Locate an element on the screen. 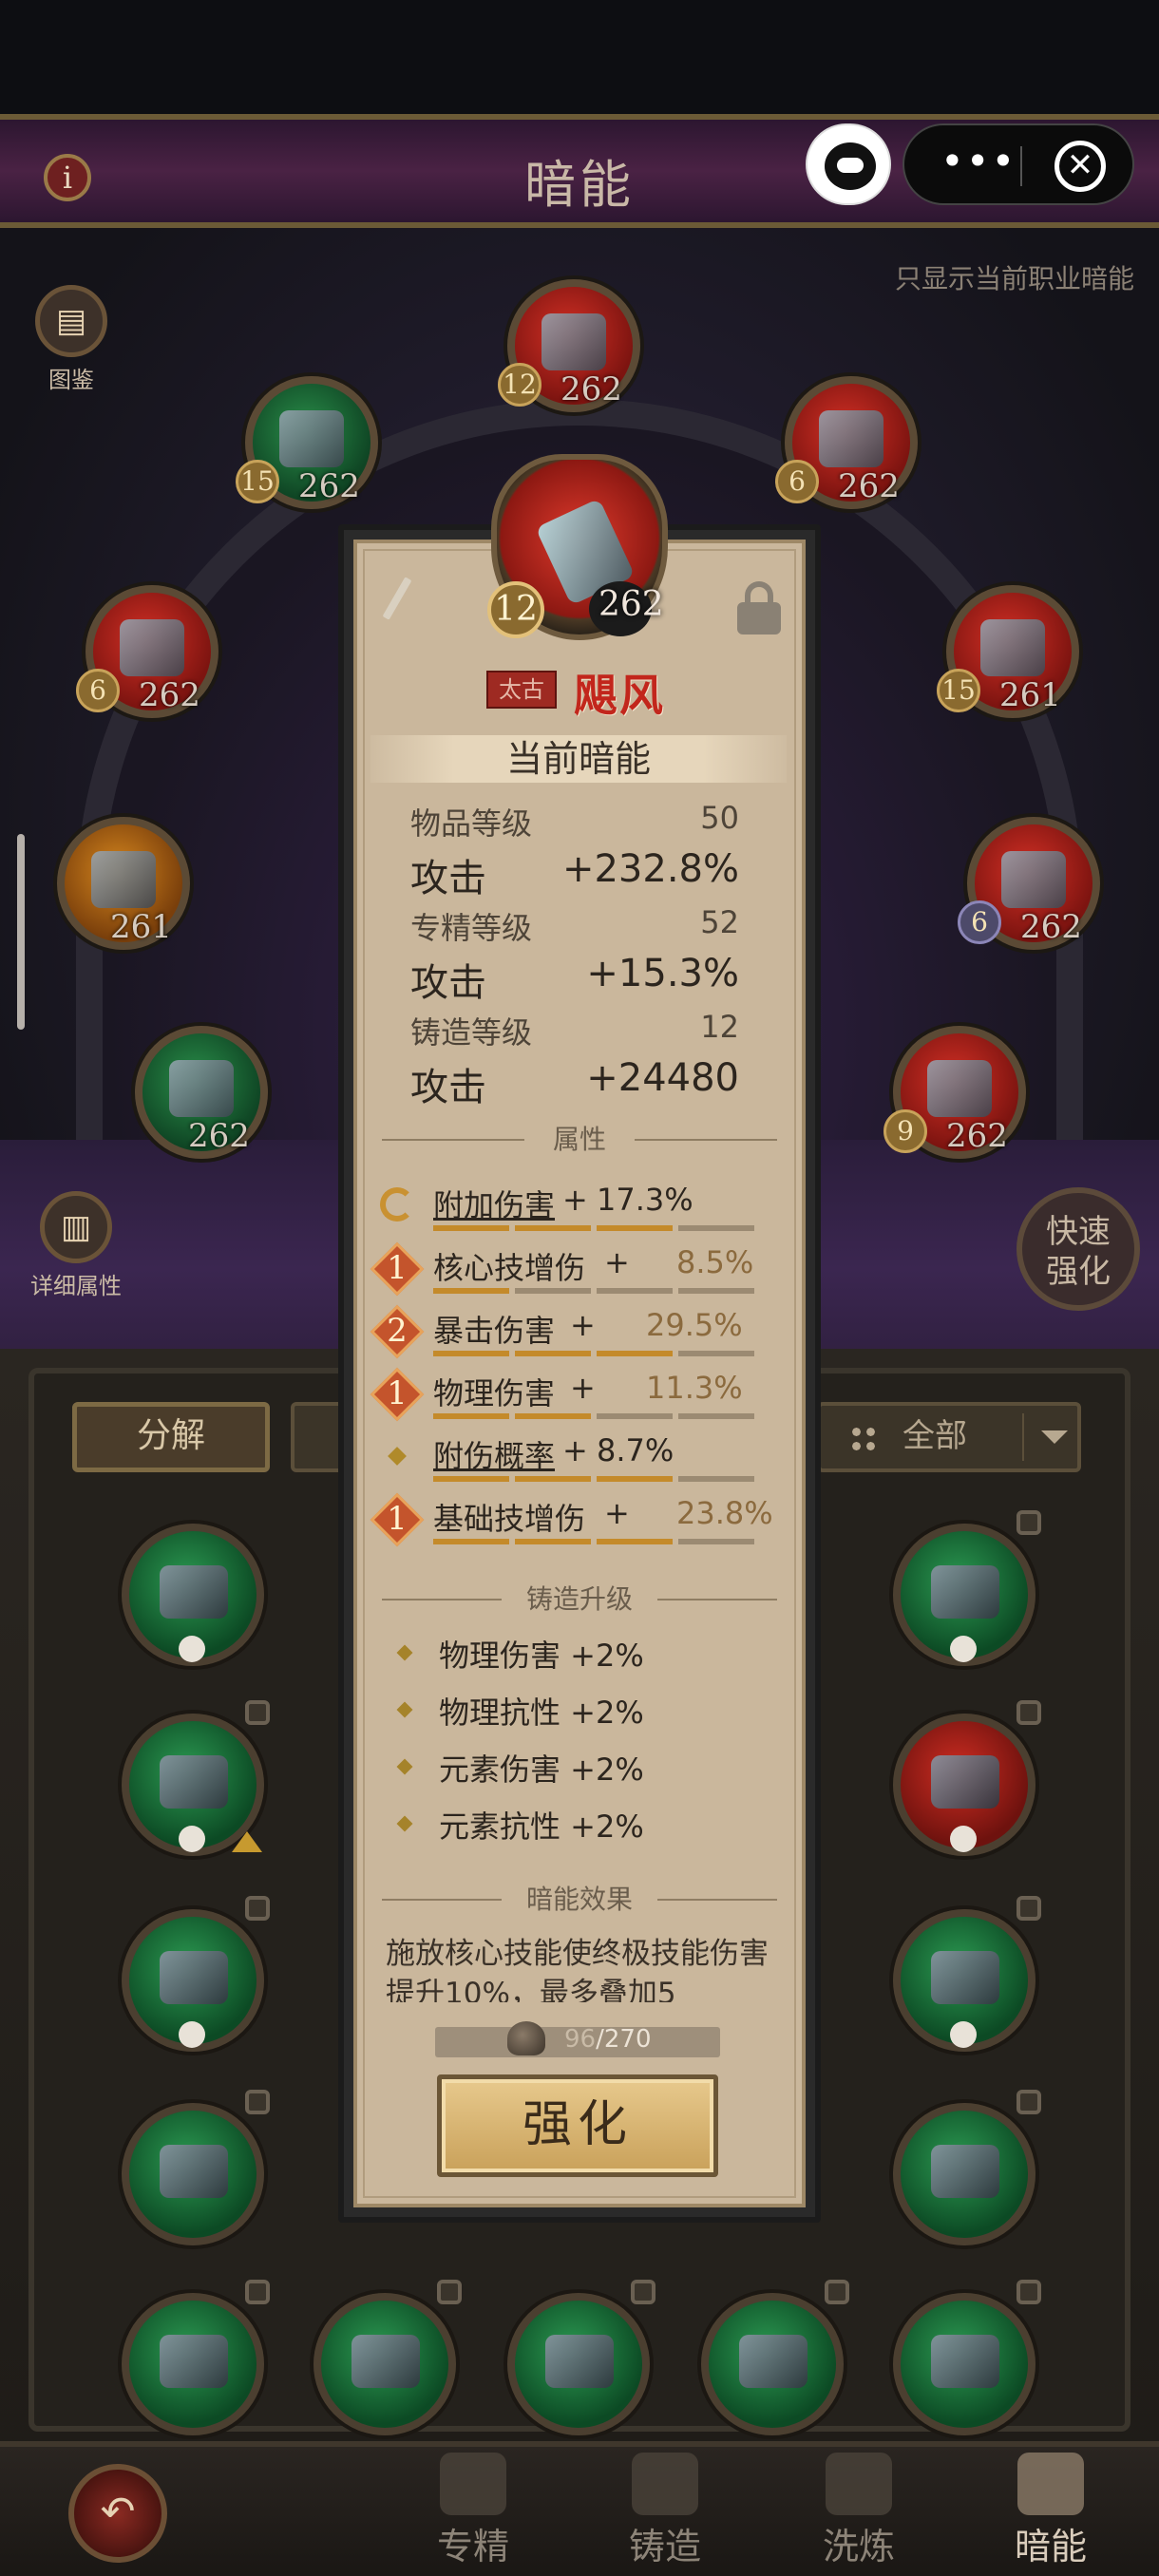  anvil-icon is located at coordinates (665, 2484).